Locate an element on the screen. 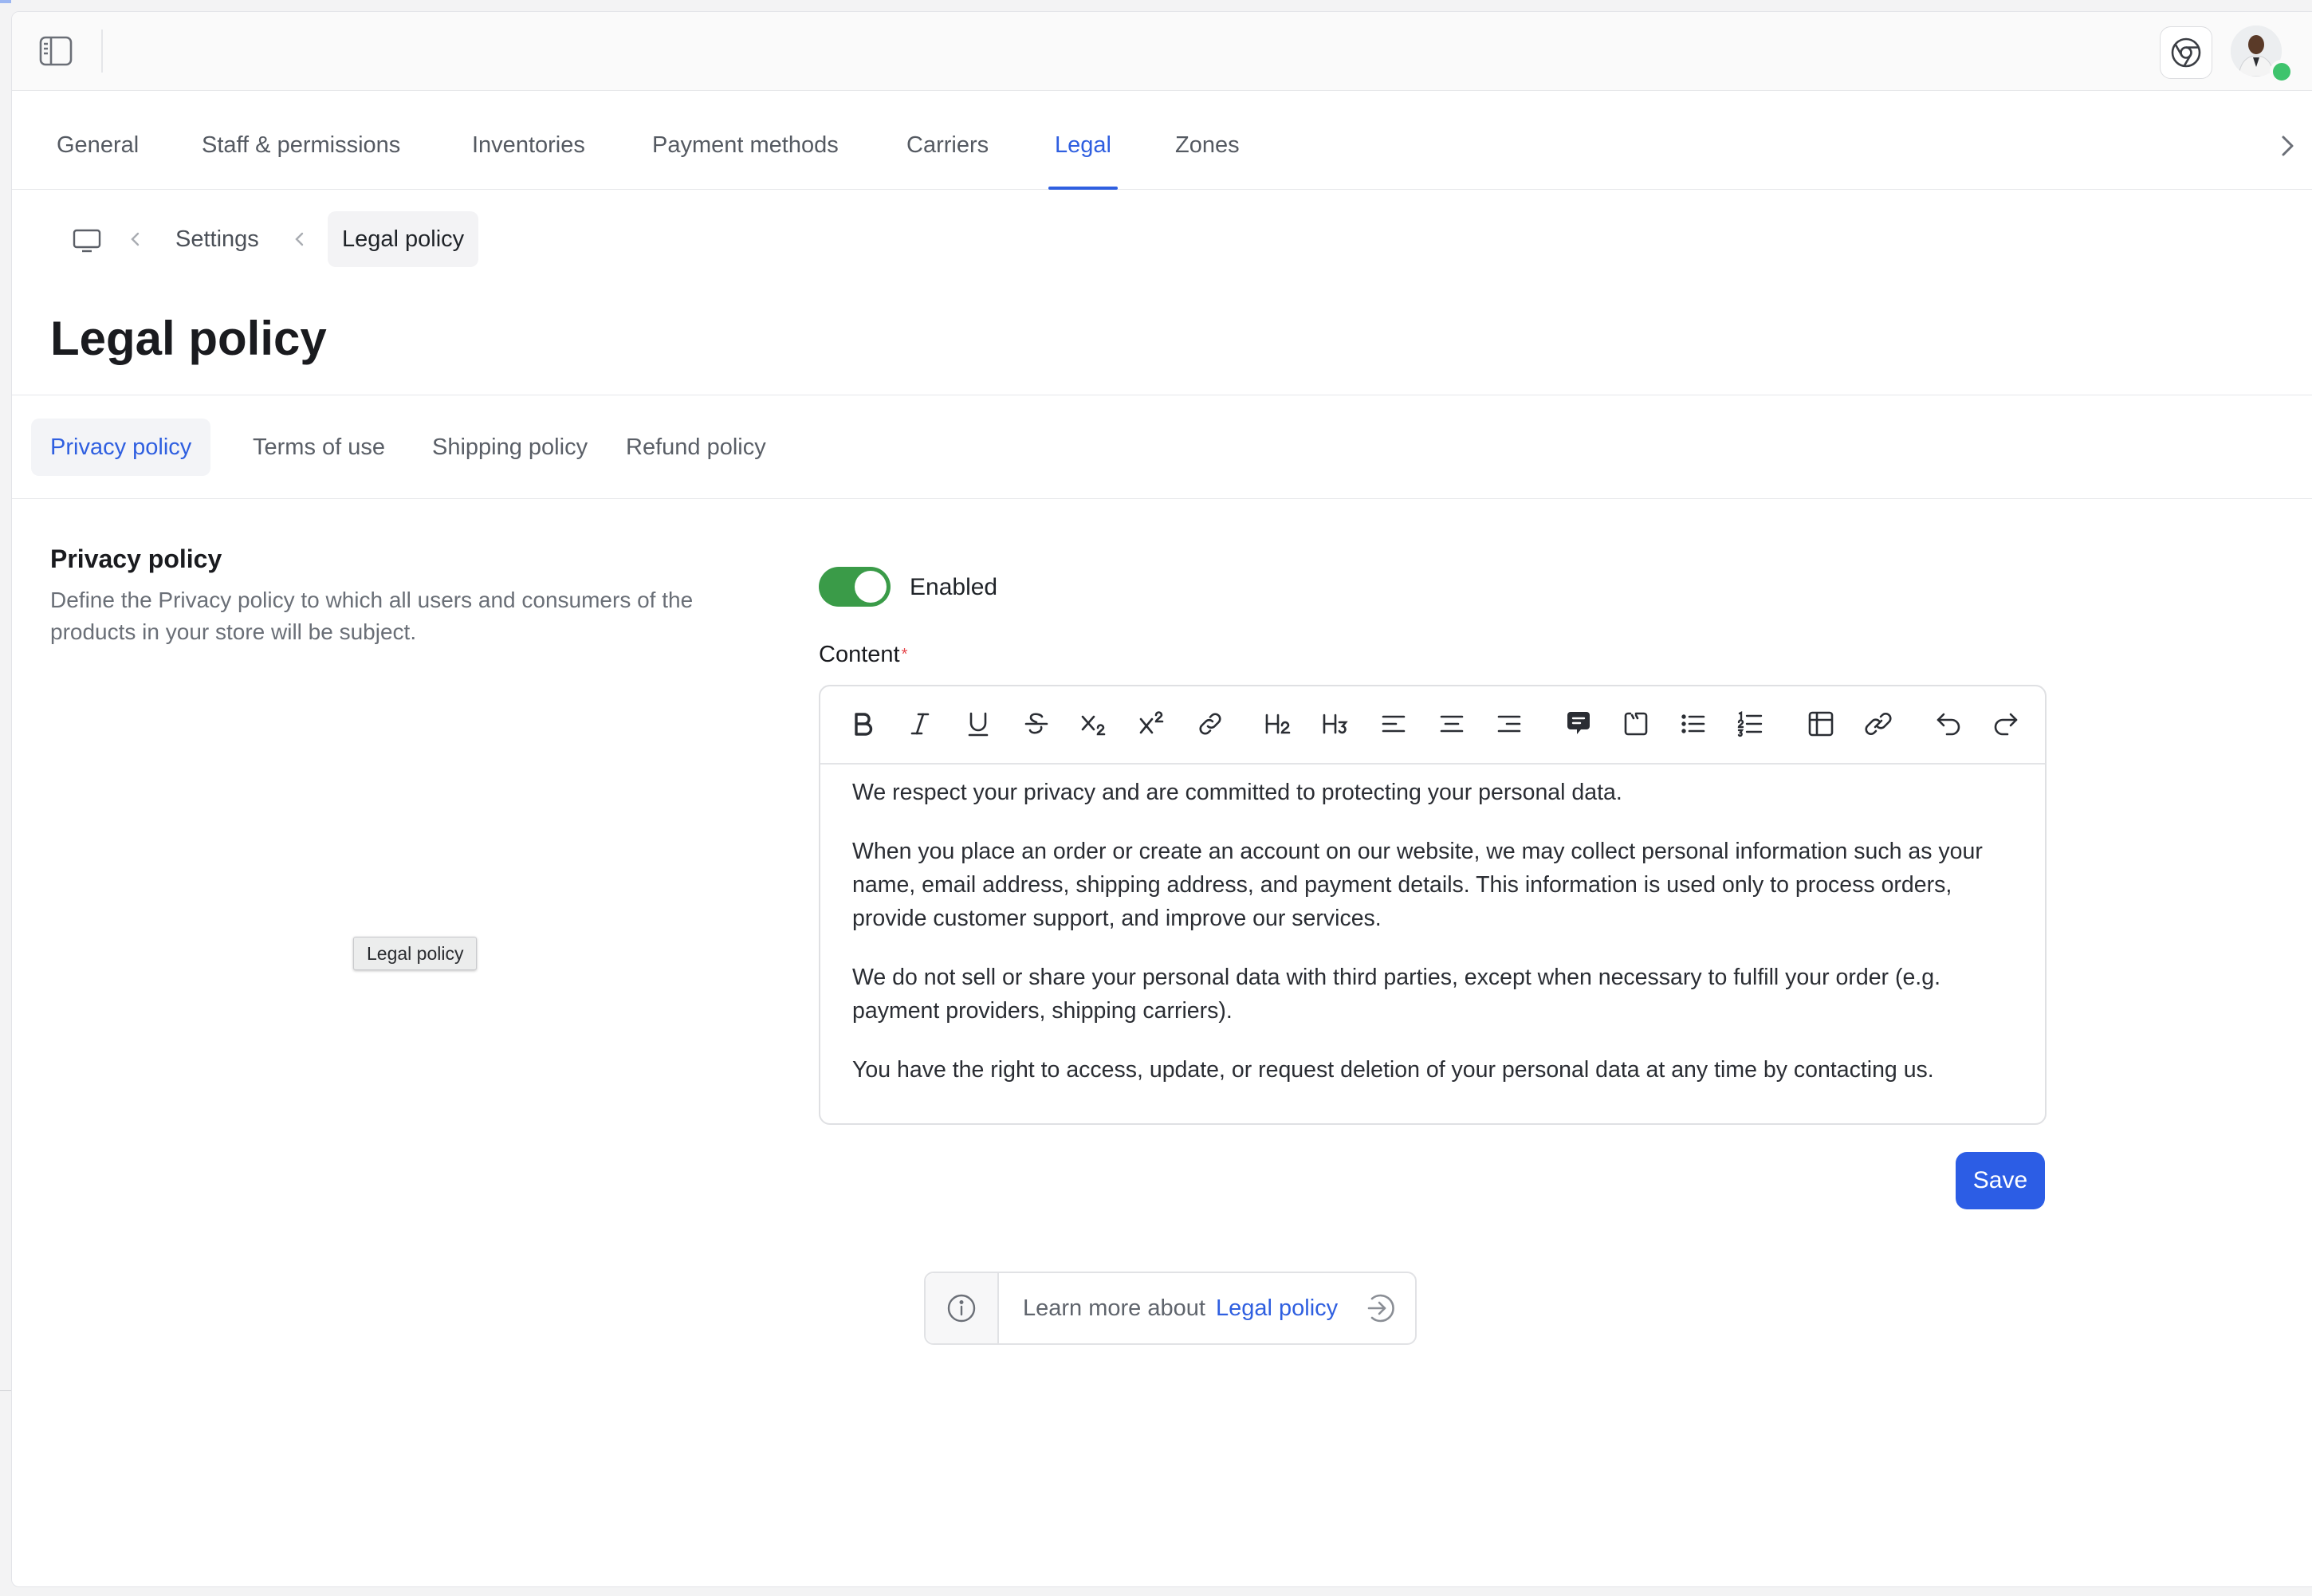 This screenshot has width=2312, height=1596. save-button: Save is located at coordinates (2000, 1180).